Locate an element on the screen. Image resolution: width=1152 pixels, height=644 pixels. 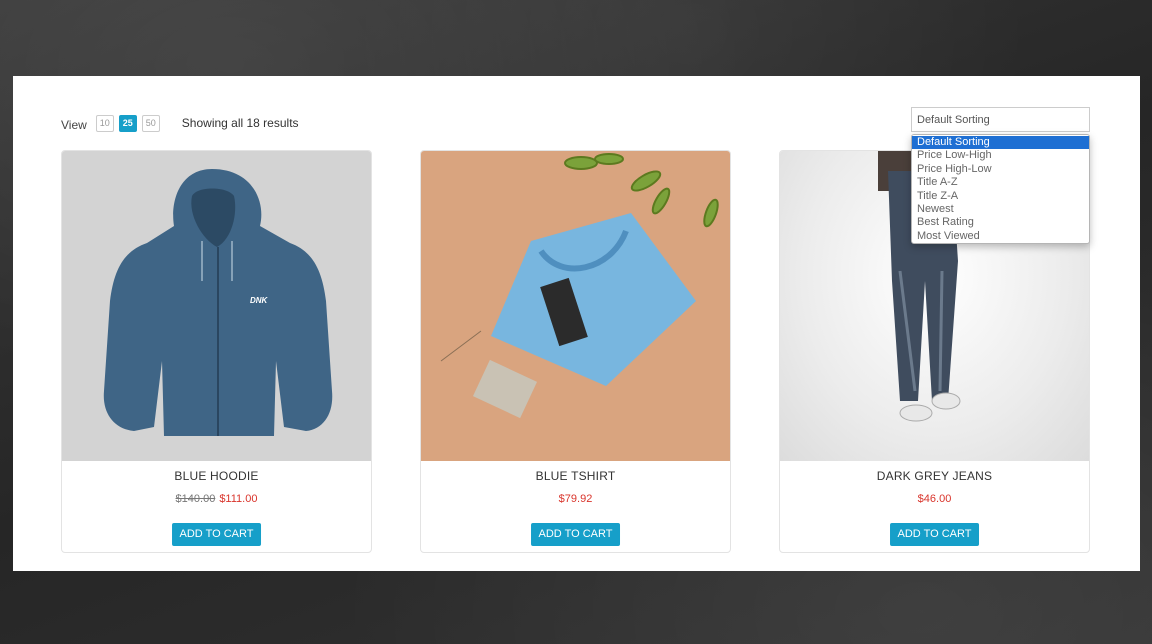
product-price: $46.00 is located at coordinates (934, 499).